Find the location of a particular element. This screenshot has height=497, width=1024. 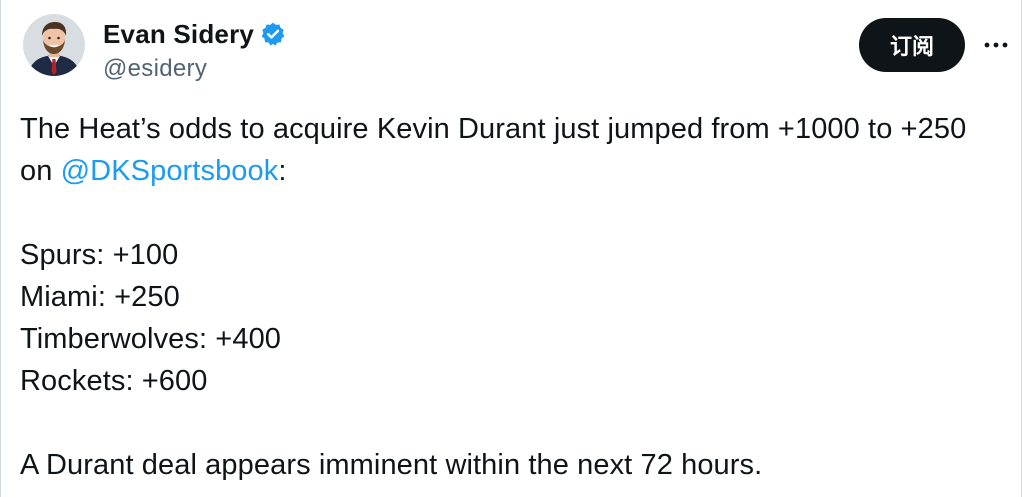

author-handle: @esidery is located at coordinates (194, 69).